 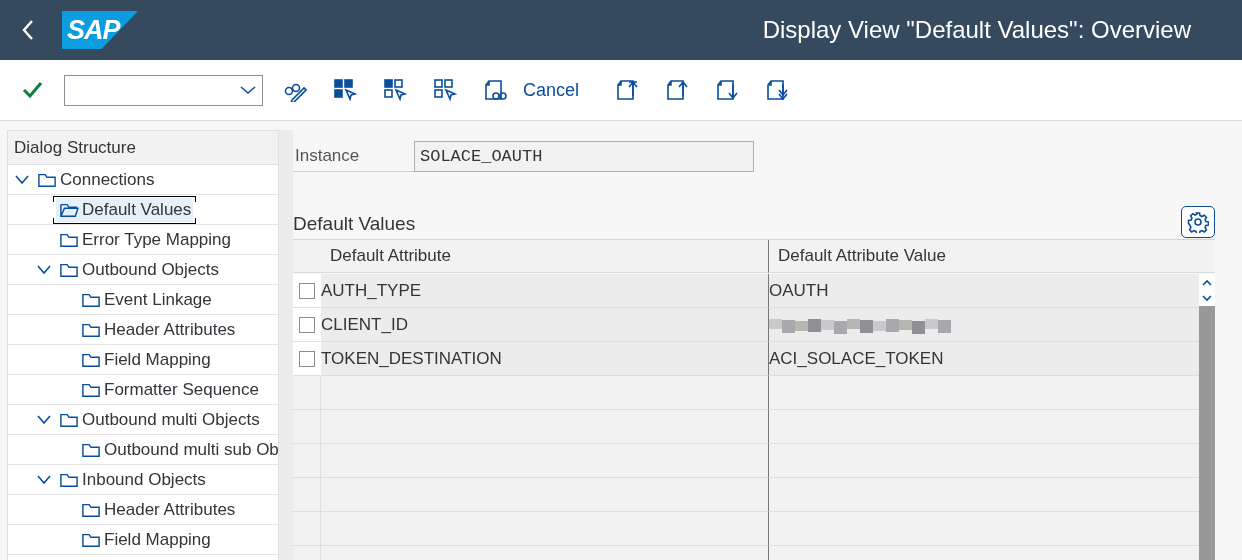 I want to click on logo: SAP, so click(x=100, y=30).